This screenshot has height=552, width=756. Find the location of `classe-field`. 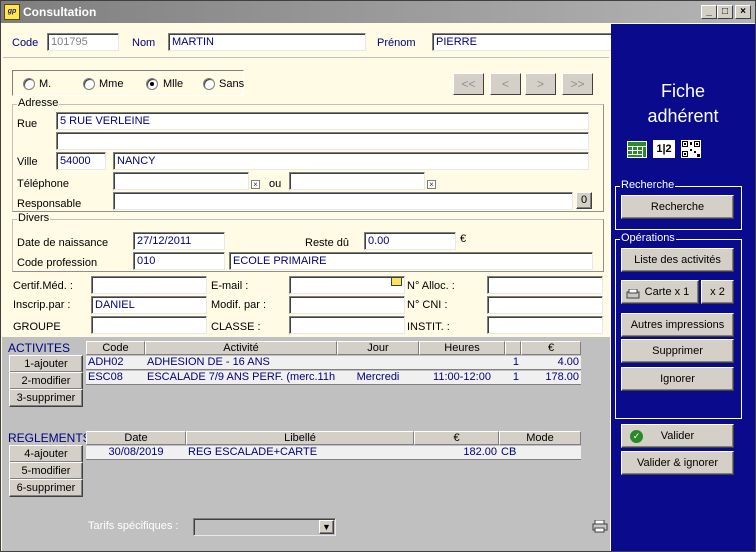

classe-field is located at coordinates (347, 325).